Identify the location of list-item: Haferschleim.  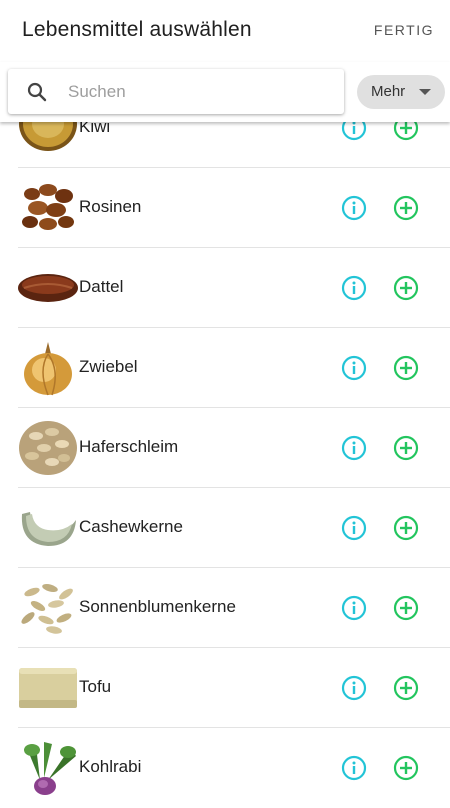
(225, 448).